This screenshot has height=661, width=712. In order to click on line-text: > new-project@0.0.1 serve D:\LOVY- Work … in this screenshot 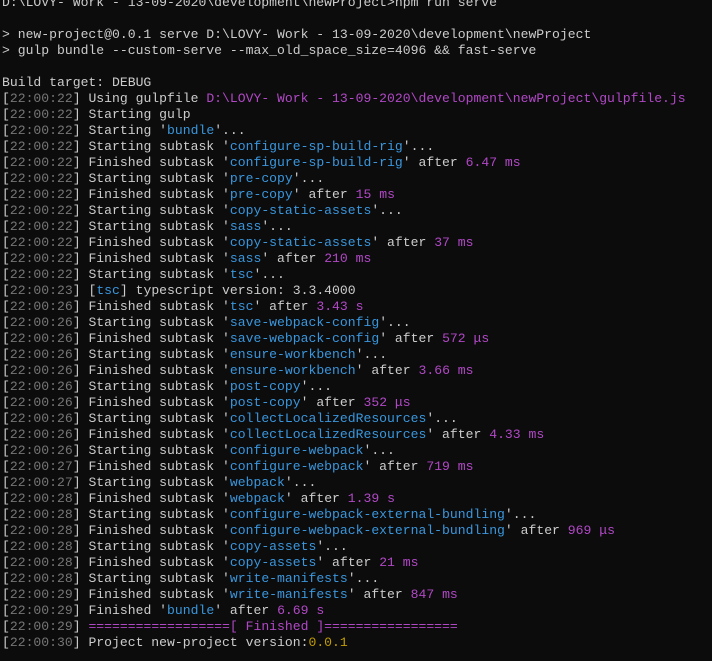, I will do `click(297, 34)`.